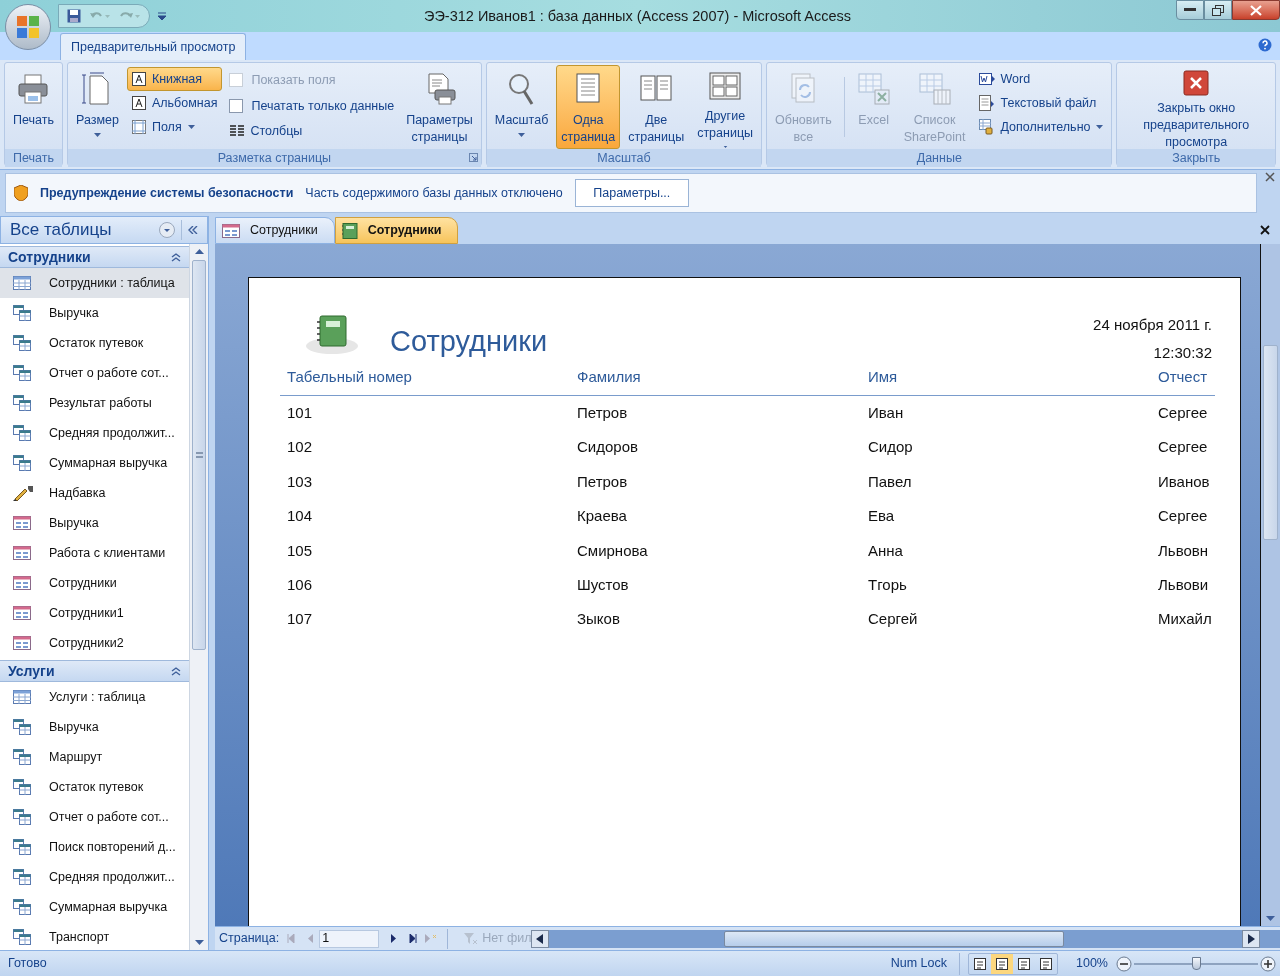 This screenshot has width=1280, height=976. I want to click on table-cell-text: 105, so click(300, 550).